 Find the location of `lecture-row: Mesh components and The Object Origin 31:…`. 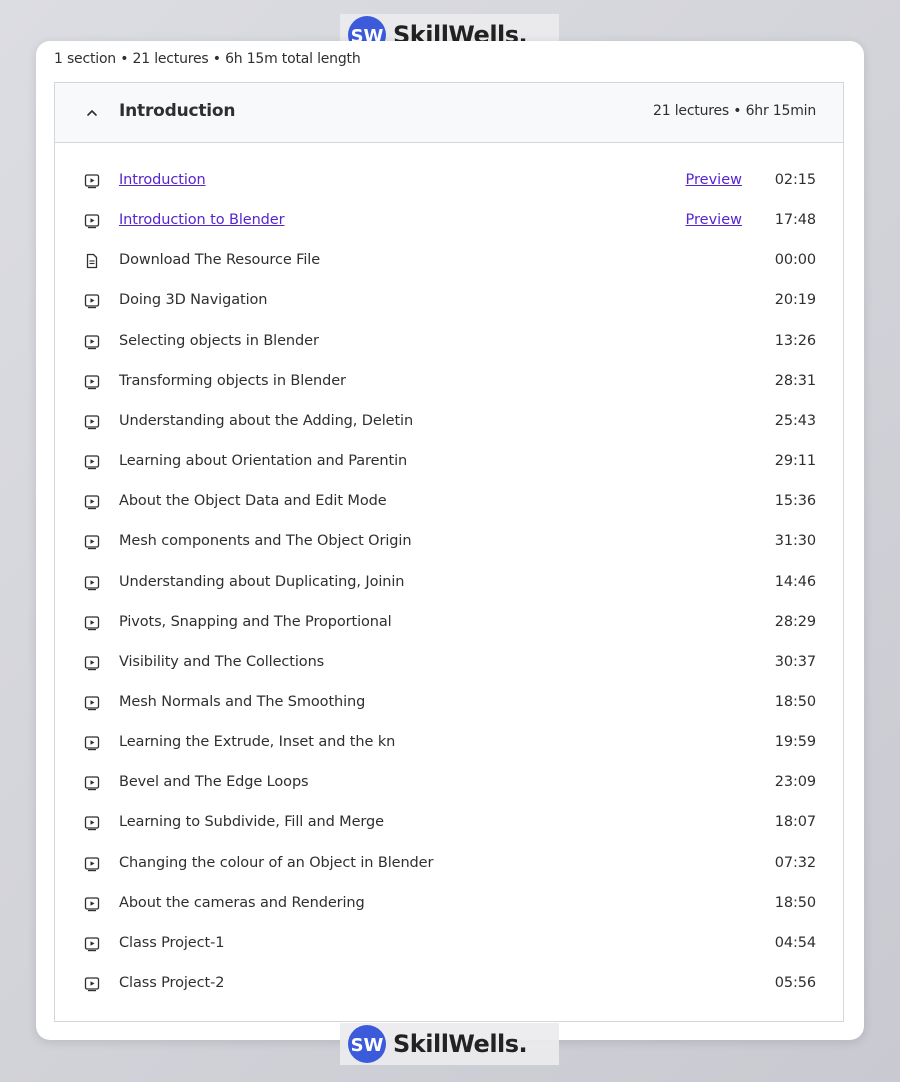

lecture-row: Mesh components and The Object Origin 31:… is located at coordinates (449, 542).